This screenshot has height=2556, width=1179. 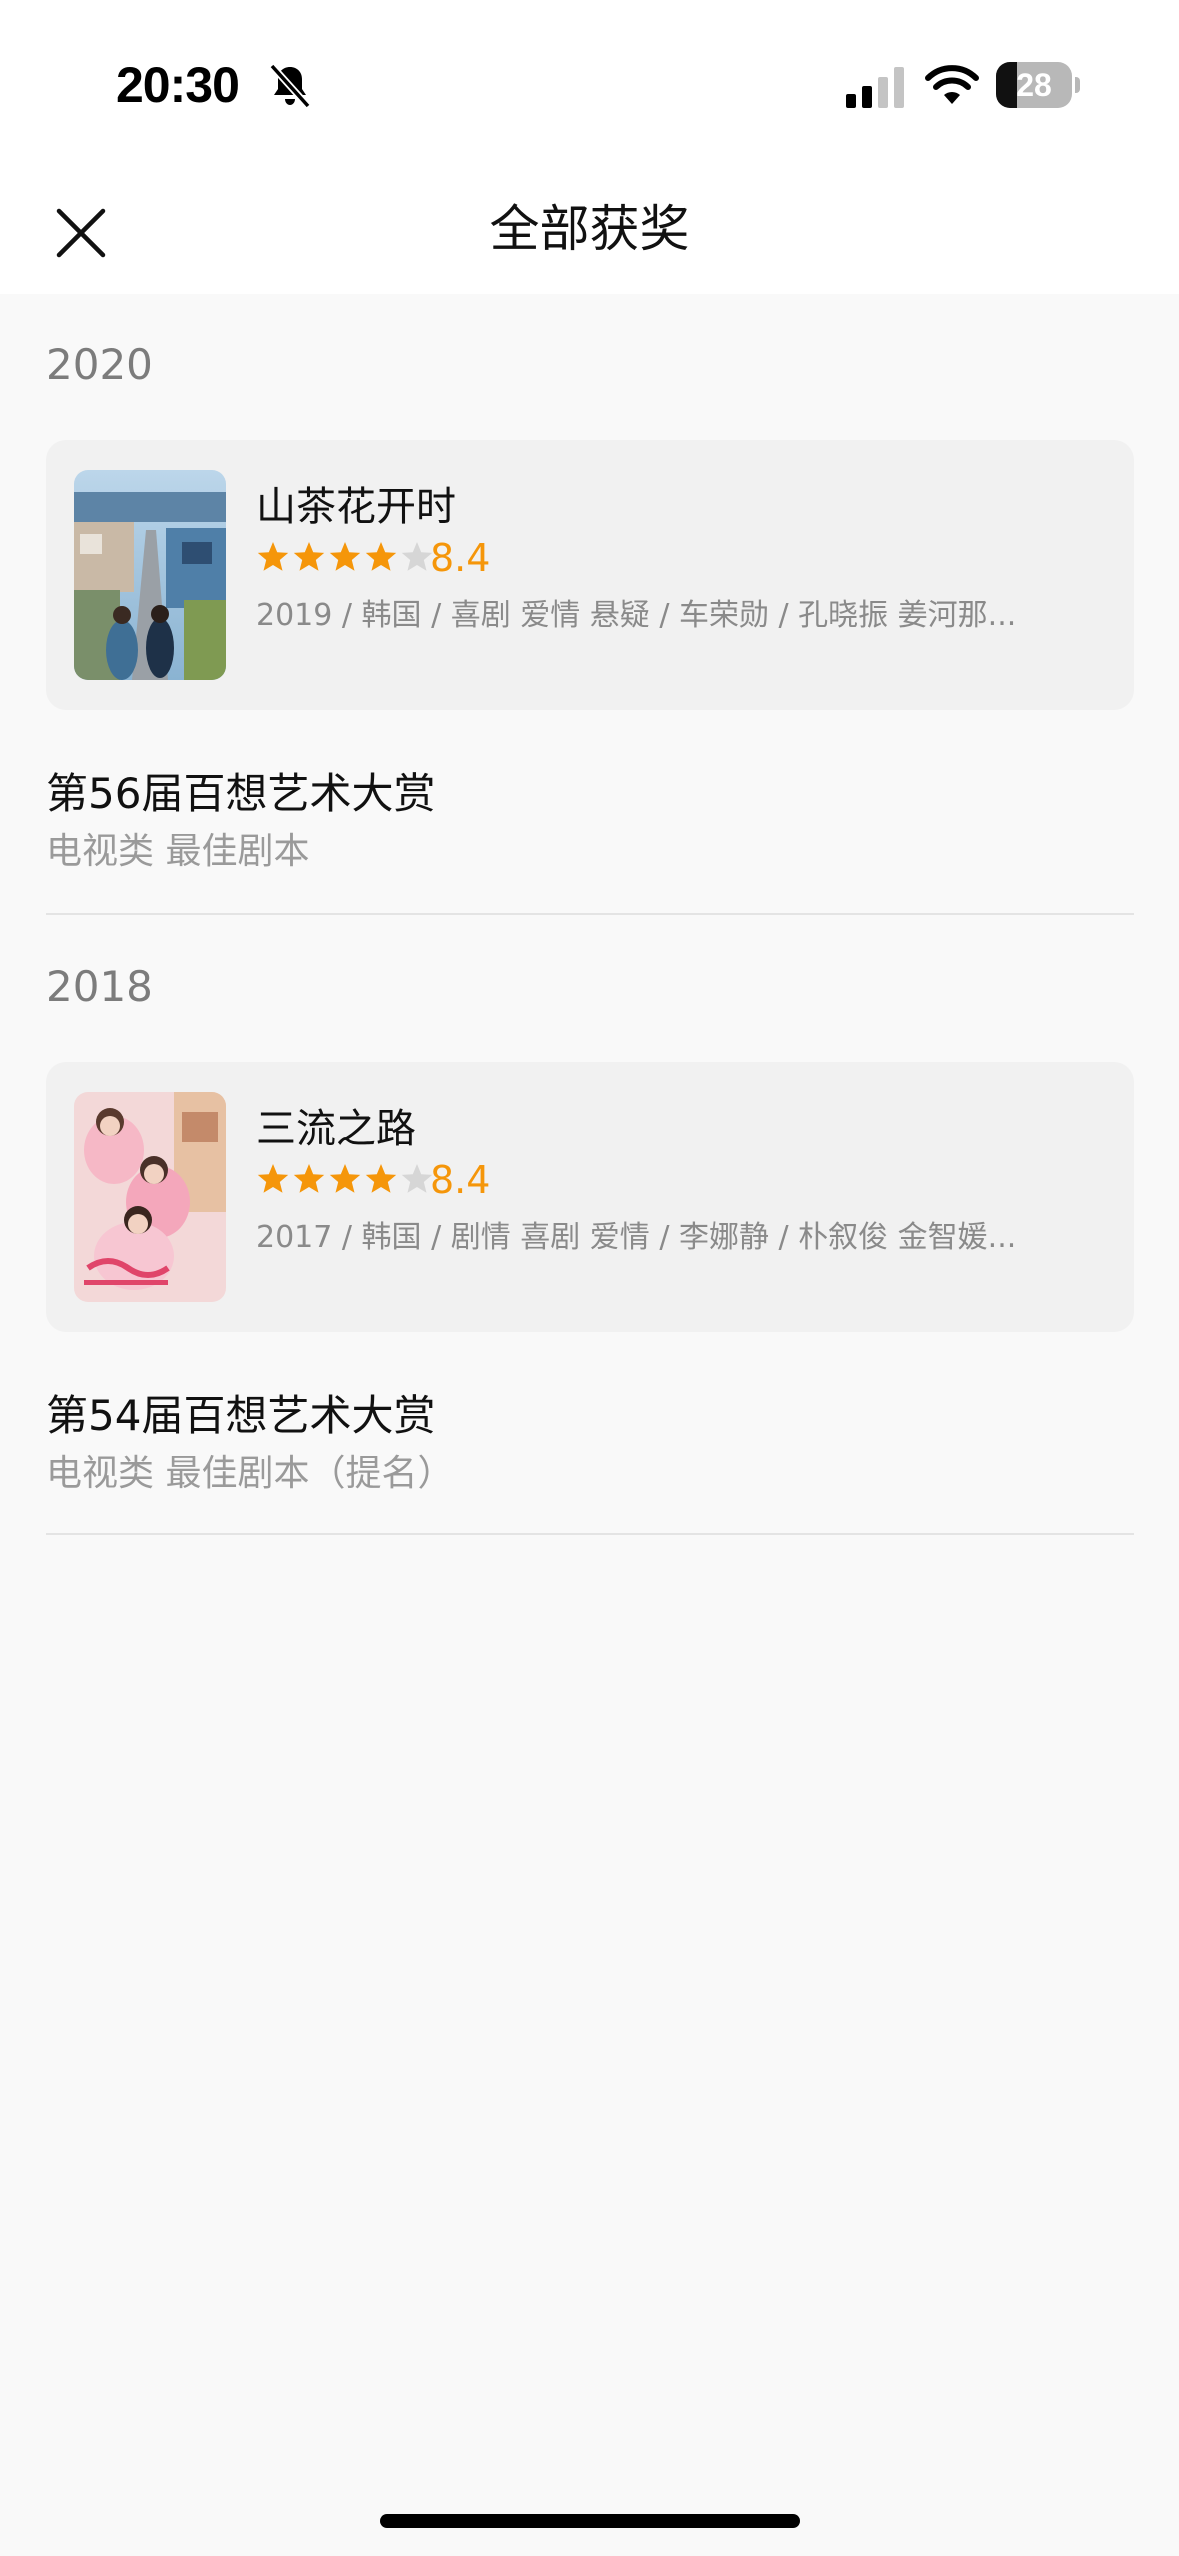 I want to click on work-title: 三流之路, so click(x=336, y=1129).